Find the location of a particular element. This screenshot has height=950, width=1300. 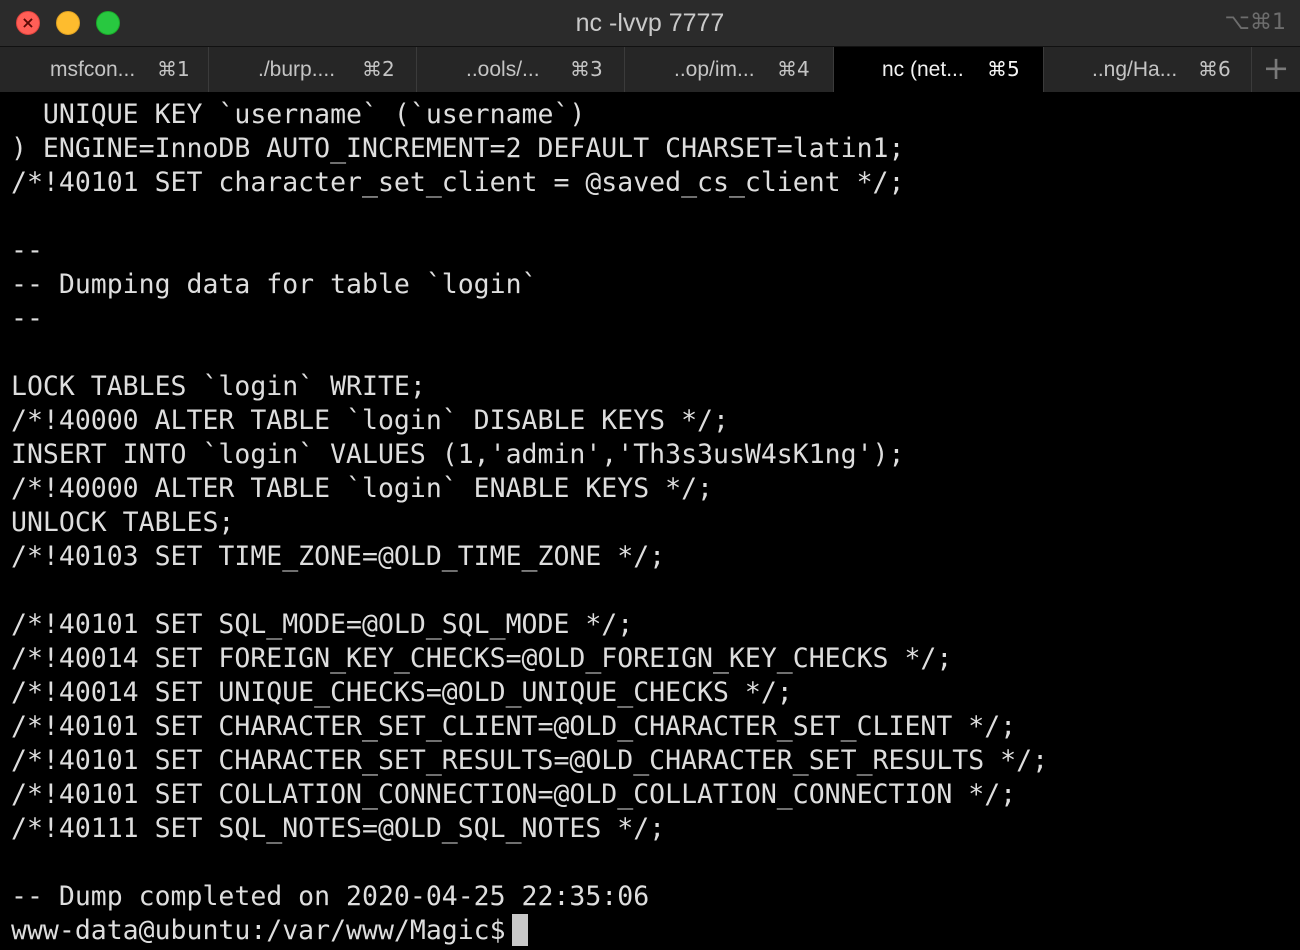

window-shortcut: ⌥⌘1 is located at coordinates (1255, 22).